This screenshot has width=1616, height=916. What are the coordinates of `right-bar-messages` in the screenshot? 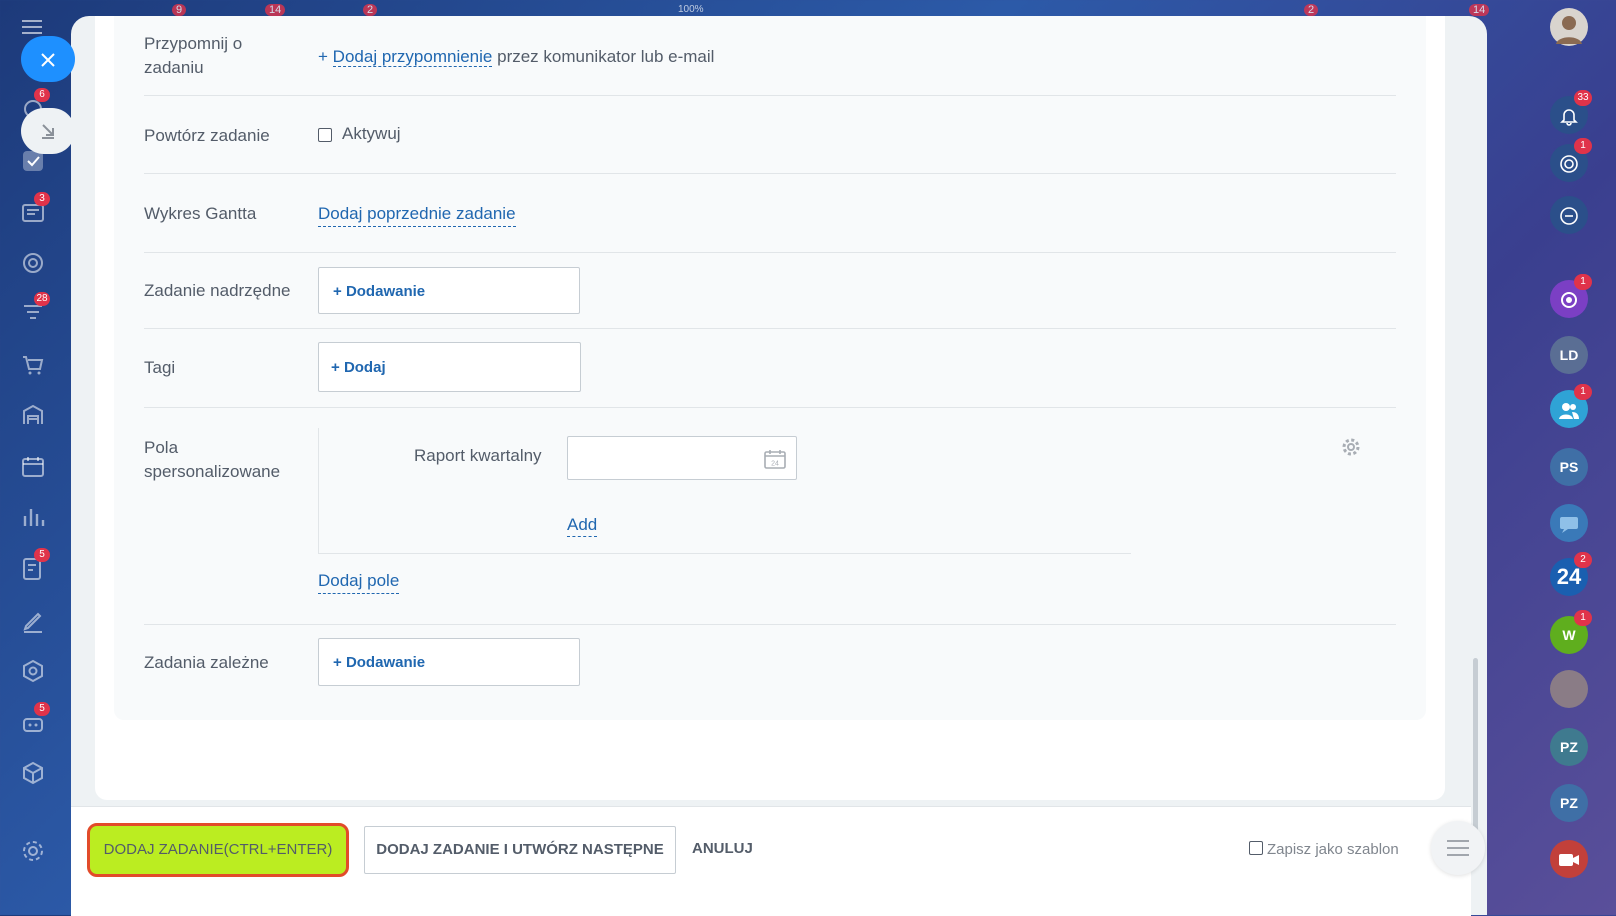 It's located at (1569, 523).